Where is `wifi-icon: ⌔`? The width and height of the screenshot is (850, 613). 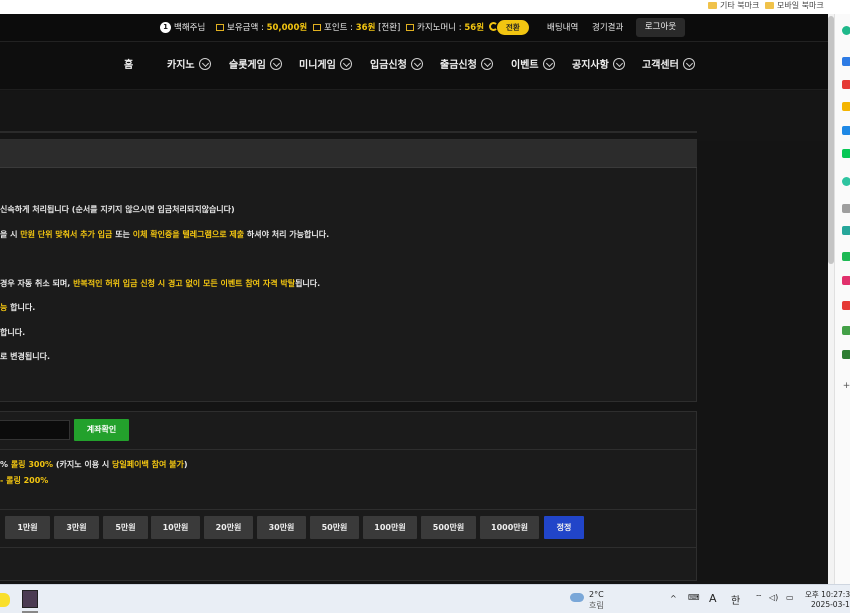
wifi-icon: ⌔ is located at coordinates (759, 598).